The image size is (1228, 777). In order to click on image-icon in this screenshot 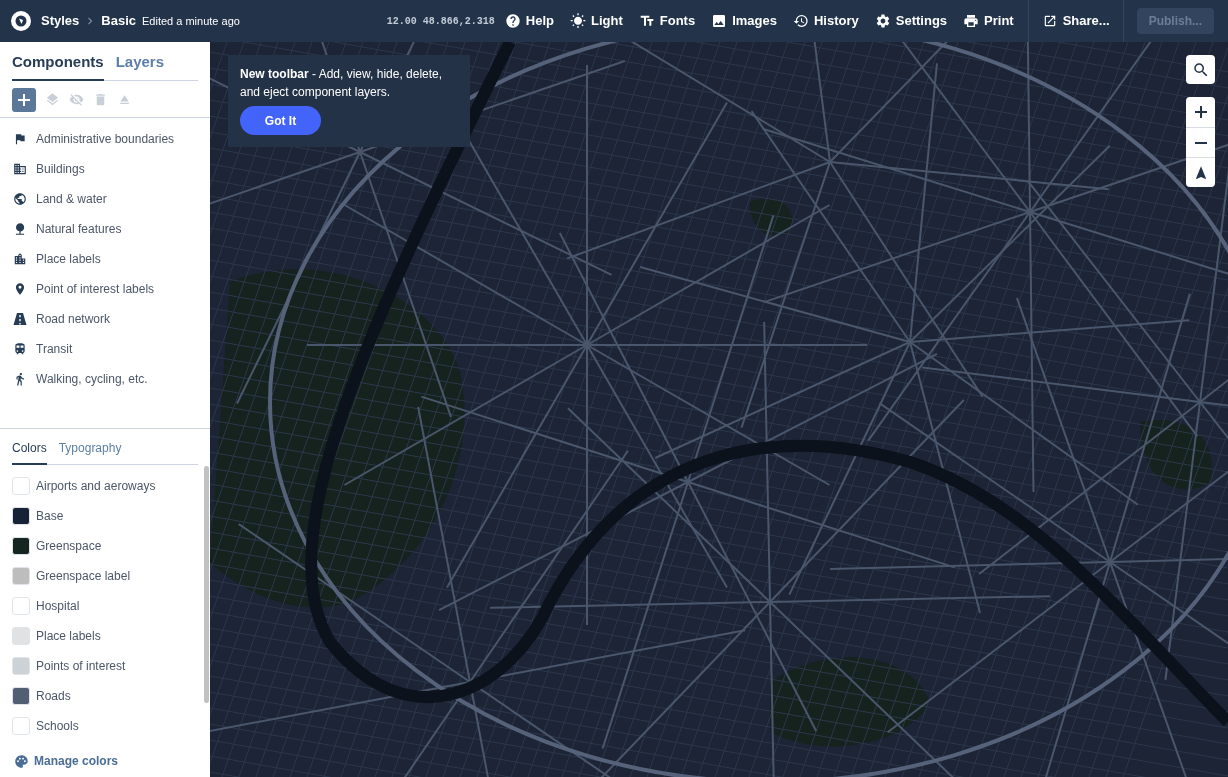, I will do `click(719, 21)`.